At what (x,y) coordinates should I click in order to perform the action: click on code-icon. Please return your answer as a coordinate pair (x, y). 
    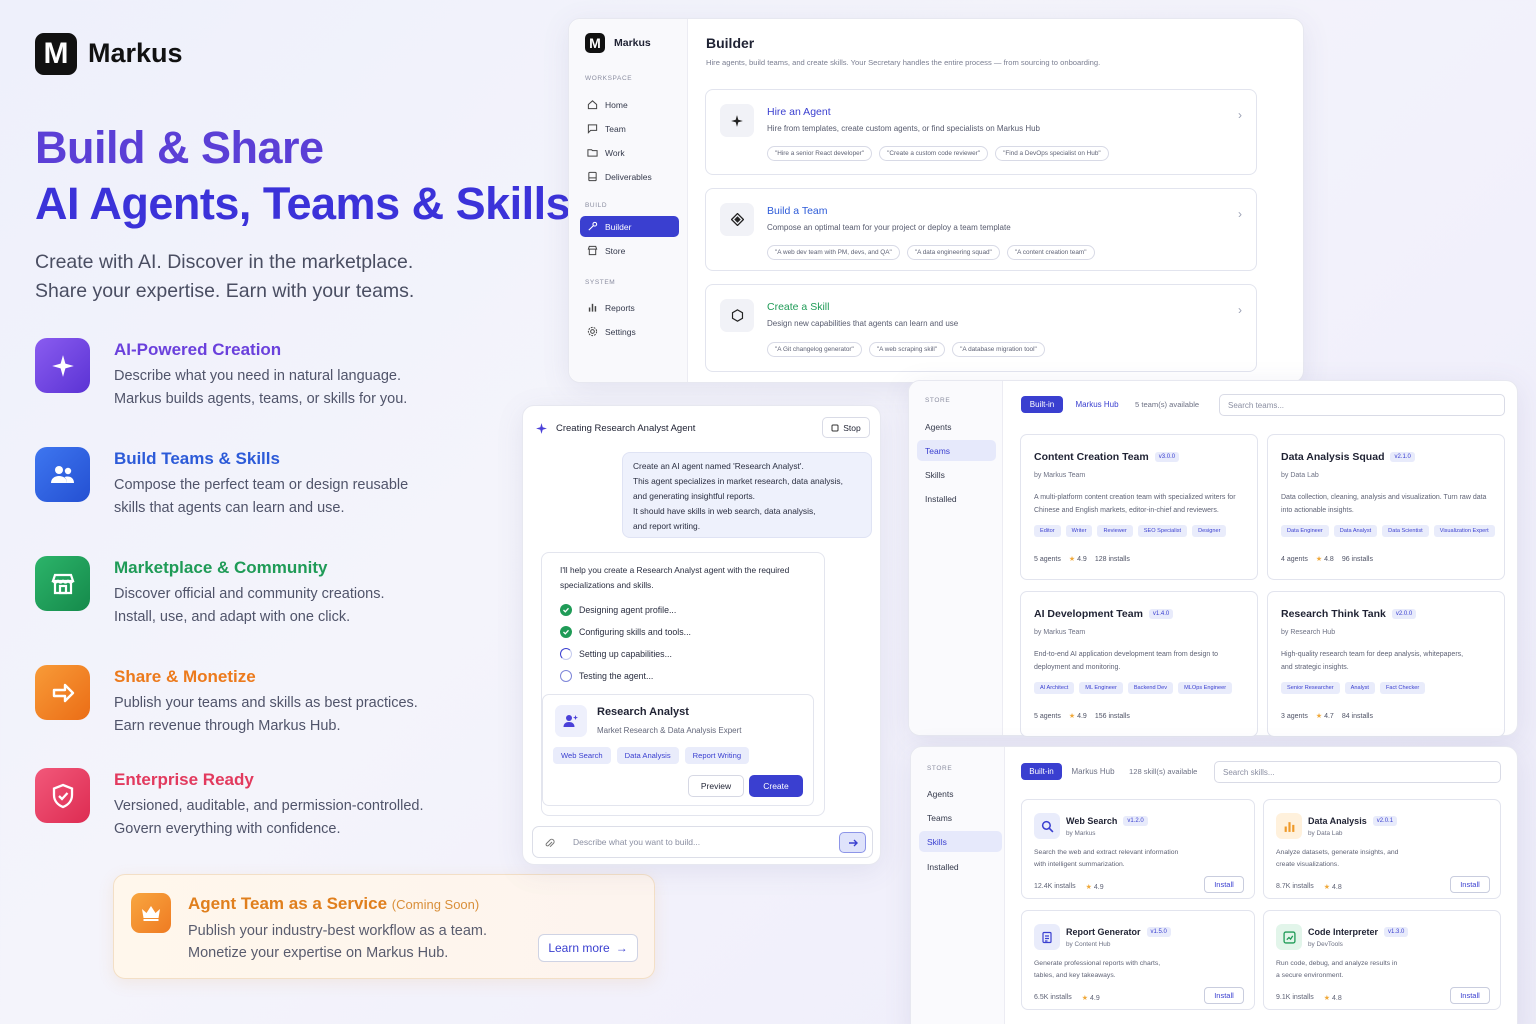
    Looking at the image, I should click on (1289, 937).